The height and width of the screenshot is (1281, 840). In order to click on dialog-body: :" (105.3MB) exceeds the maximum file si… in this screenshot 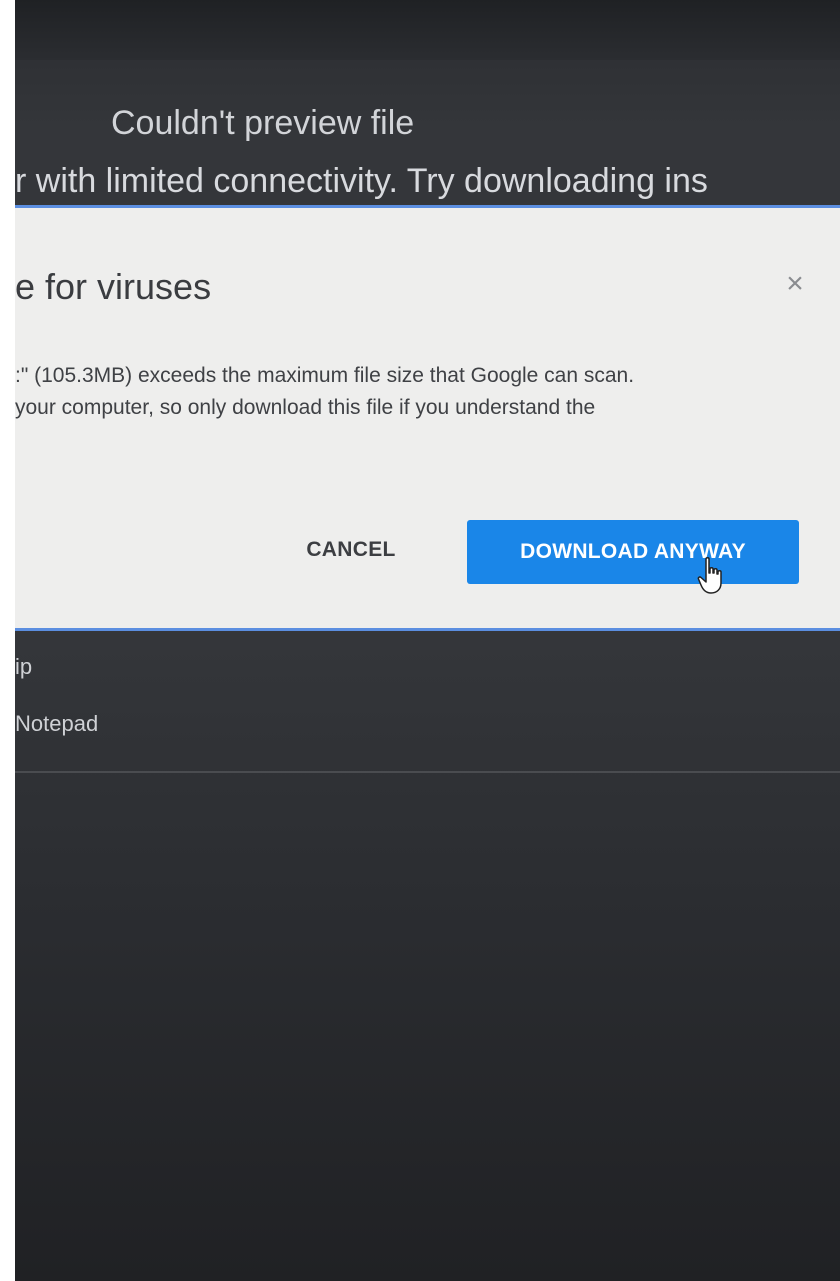, I will do `click(427, 392)`.